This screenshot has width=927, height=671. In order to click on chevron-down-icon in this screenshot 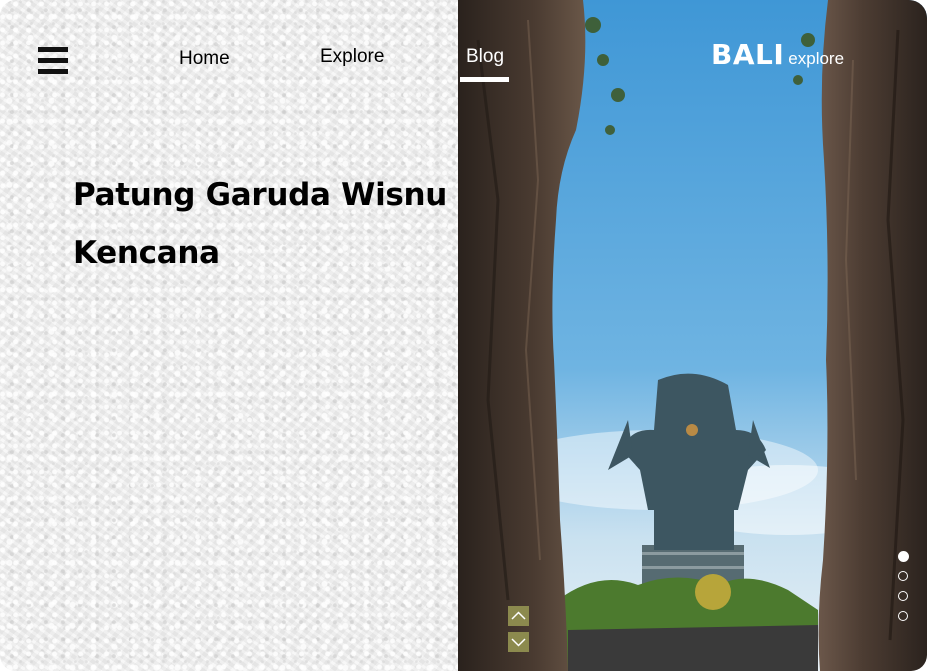, I will do `click(518, 642)`.